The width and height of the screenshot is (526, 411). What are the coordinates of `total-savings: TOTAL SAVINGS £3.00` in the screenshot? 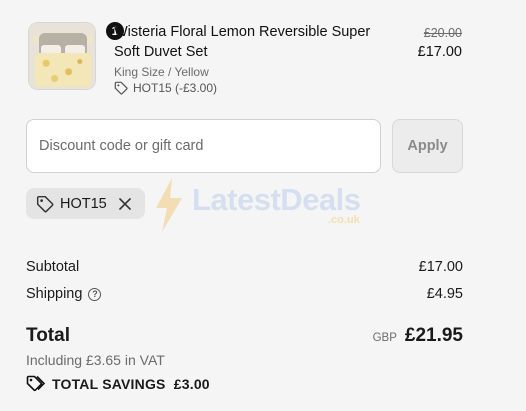 It's located at (118, 384).